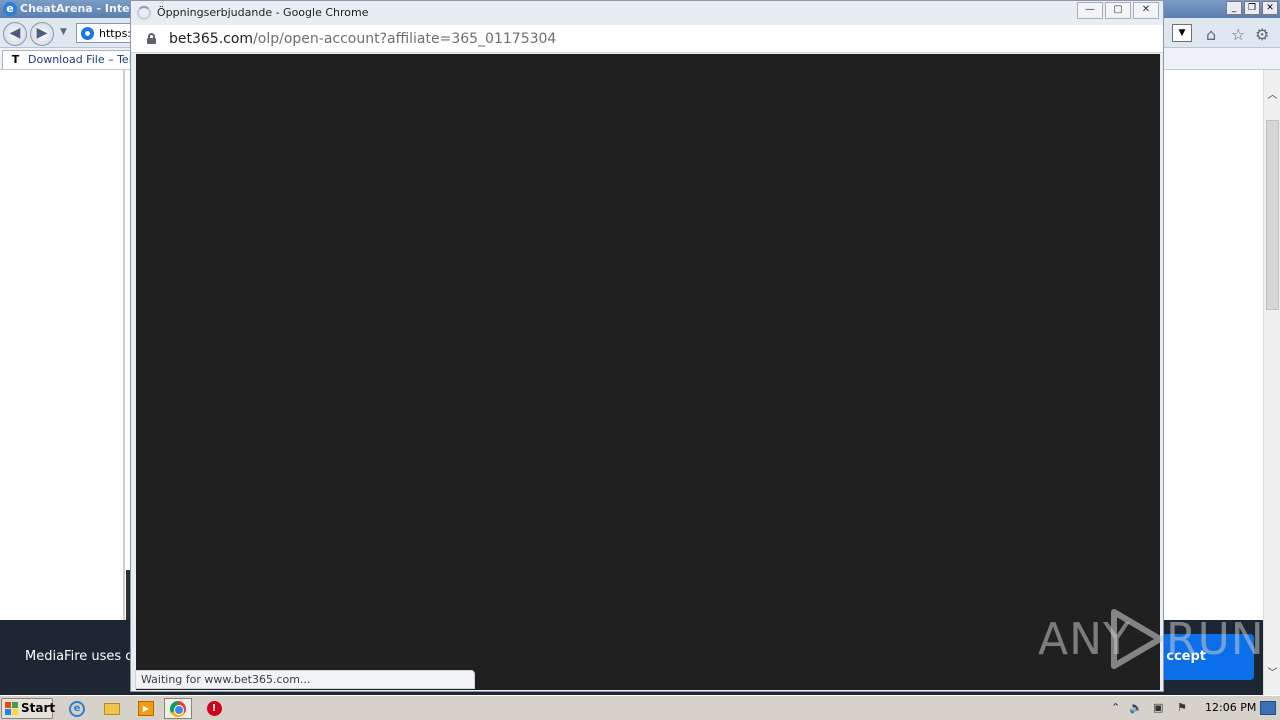  I want to click on taskbar-media-player: ▶, so click(146, 708).